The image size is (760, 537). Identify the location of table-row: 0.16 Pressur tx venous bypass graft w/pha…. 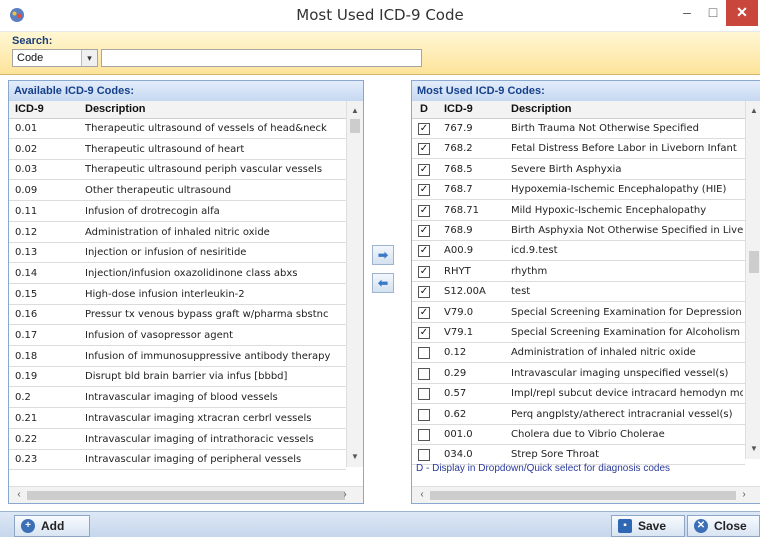
(177, 315).